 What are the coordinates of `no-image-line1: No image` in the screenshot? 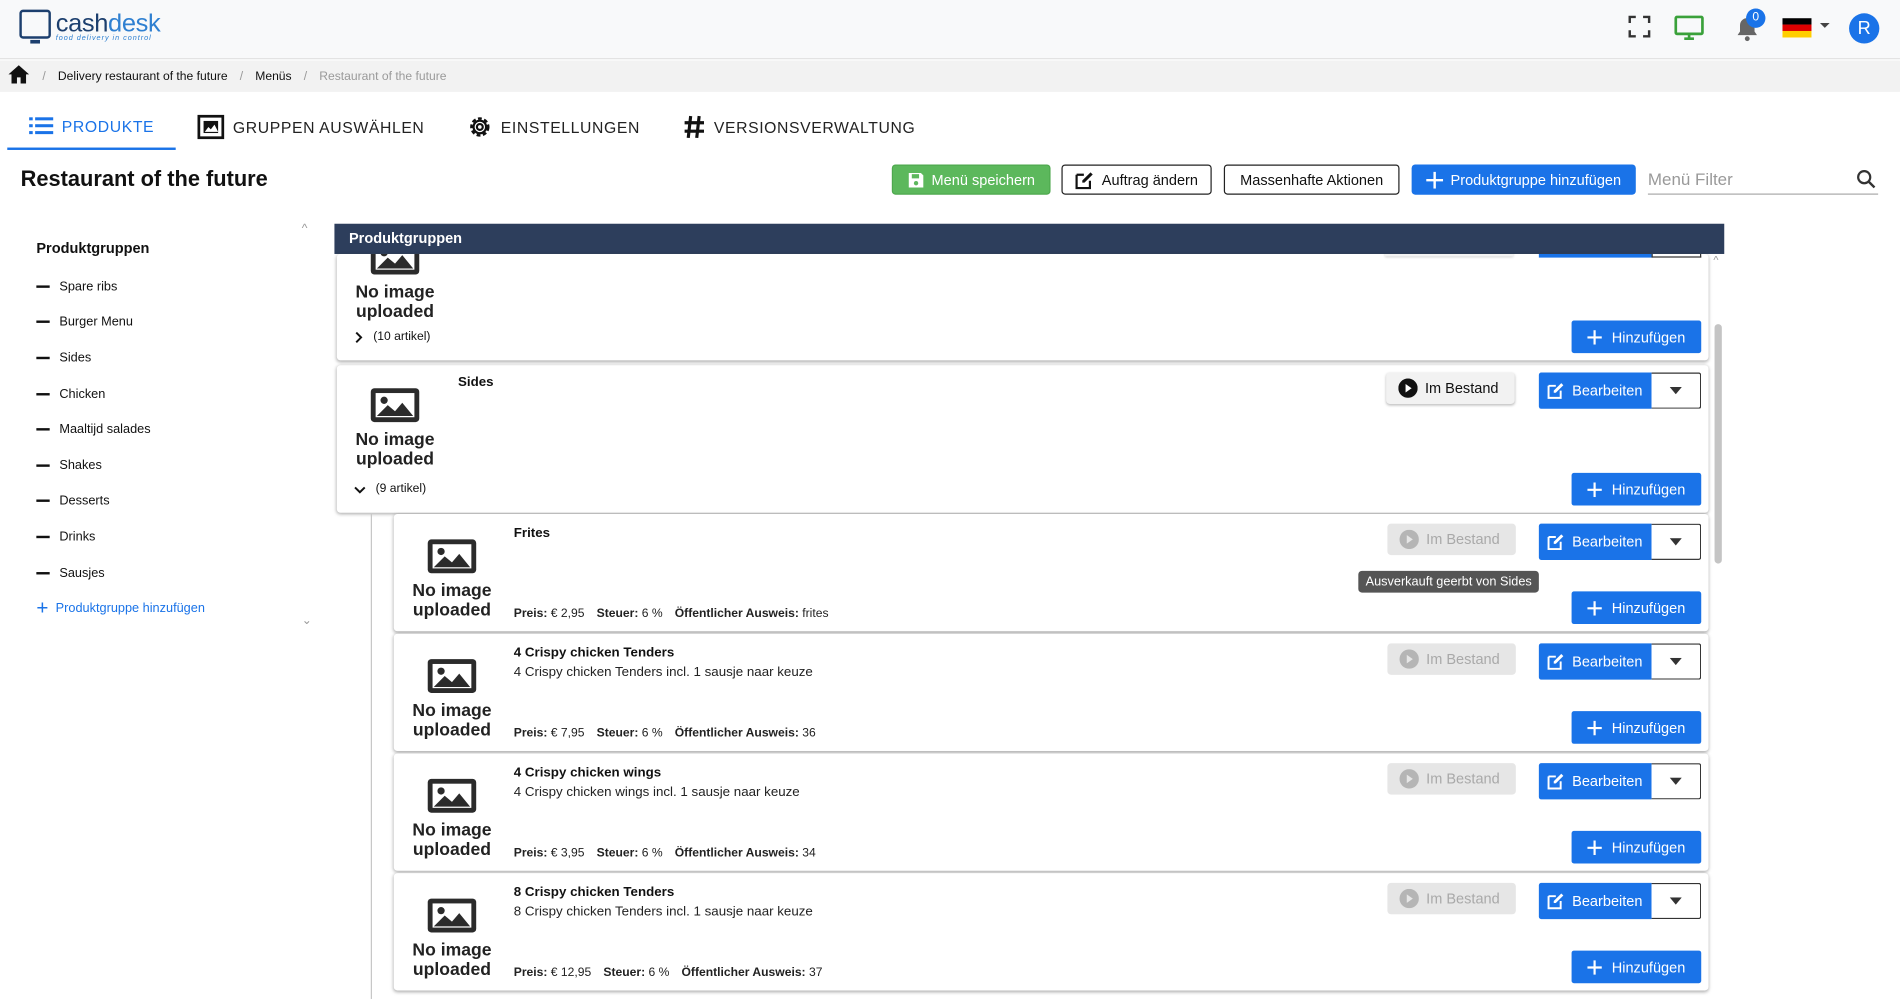 It's located at (452, 831).